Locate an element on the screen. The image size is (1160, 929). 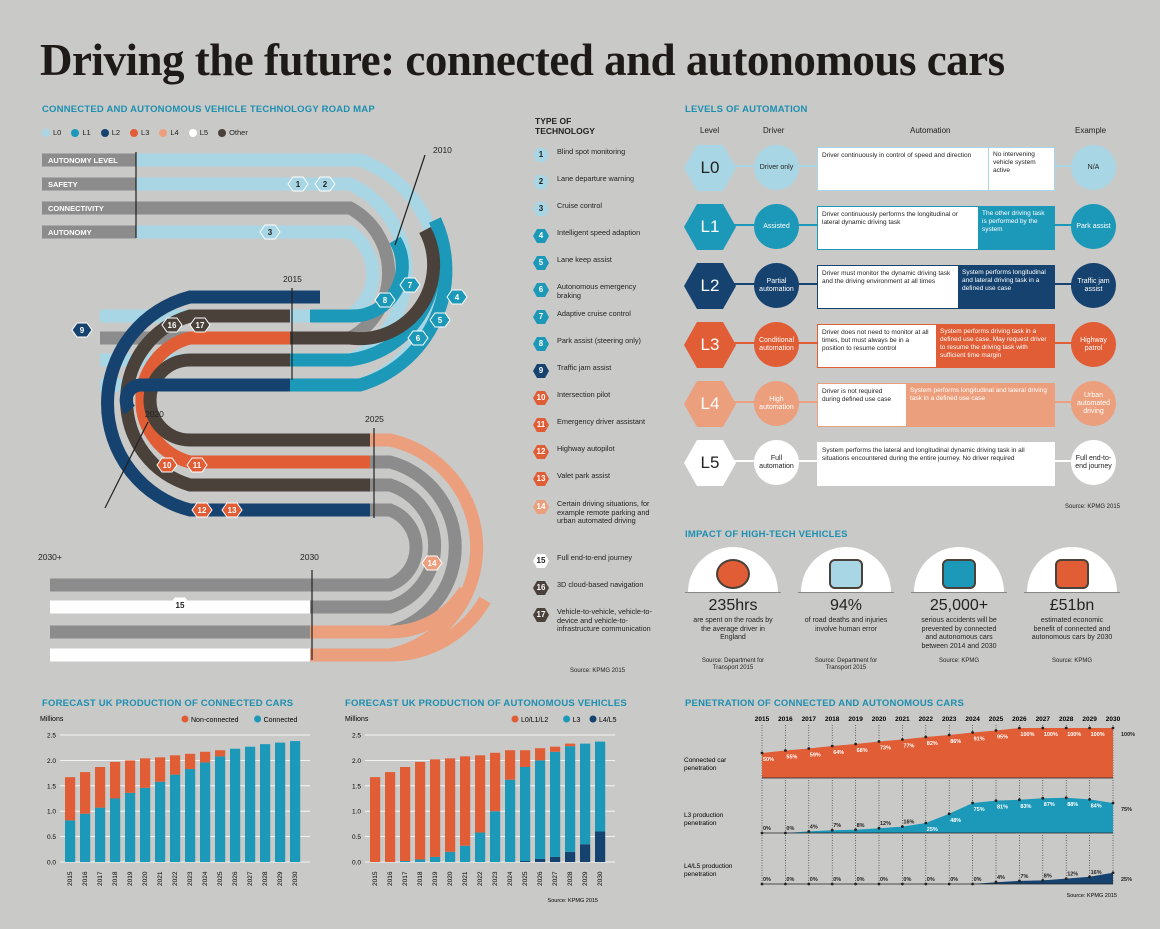
marker-label: 12 is located at coordinates (202, 510).